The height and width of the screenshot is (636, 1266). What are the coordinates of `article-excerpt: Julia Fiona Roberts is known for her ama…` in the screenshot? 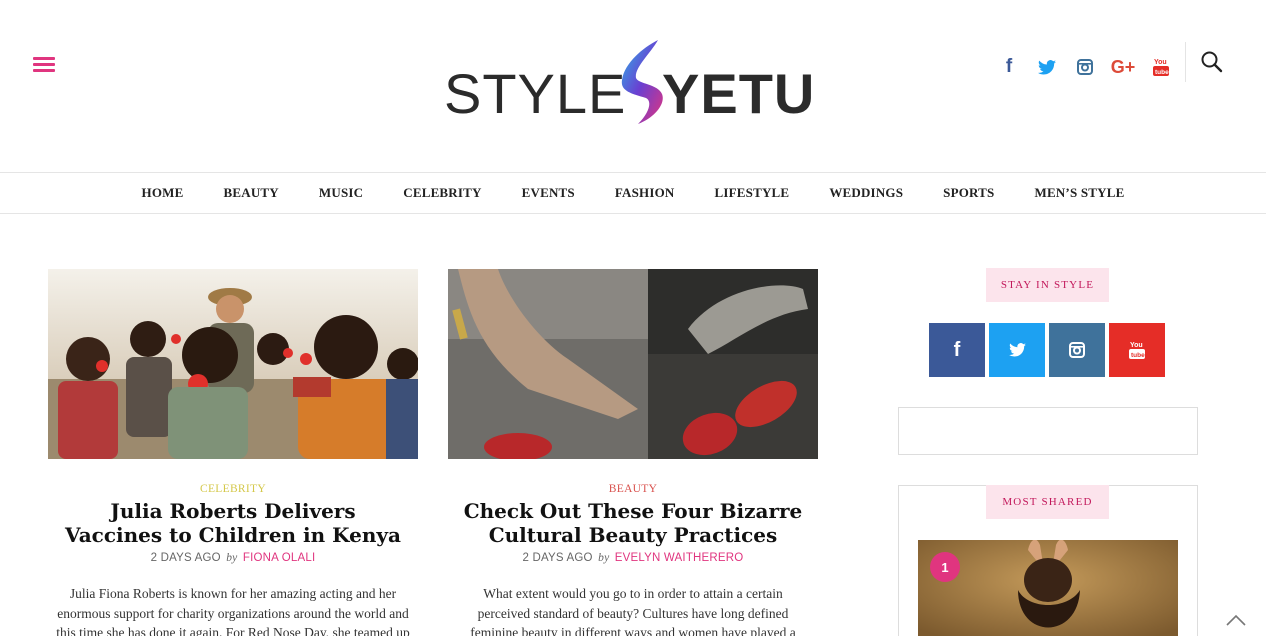 It's located at (233, 611).